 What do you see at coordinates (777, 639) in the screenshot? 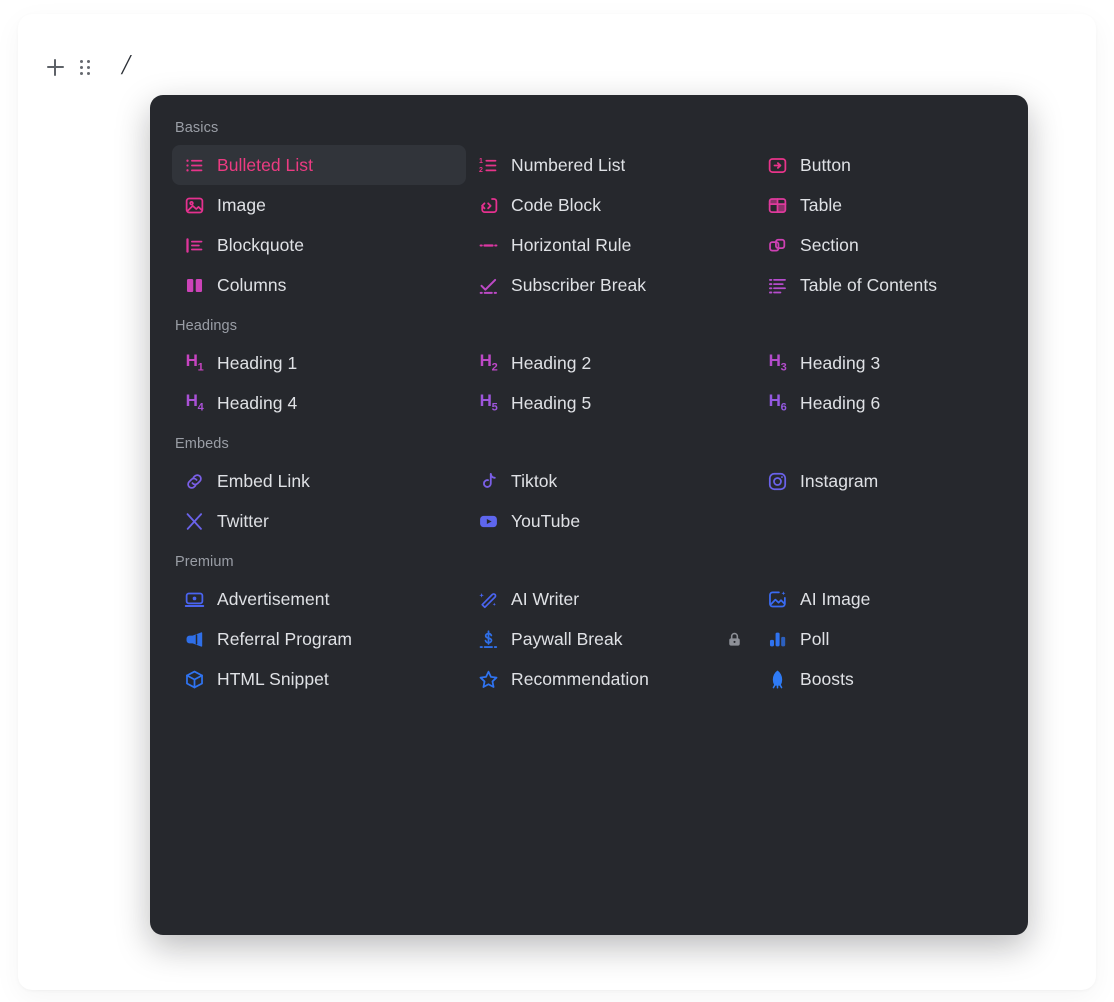
I see `poll-icon` at bounding box center [777, 639].